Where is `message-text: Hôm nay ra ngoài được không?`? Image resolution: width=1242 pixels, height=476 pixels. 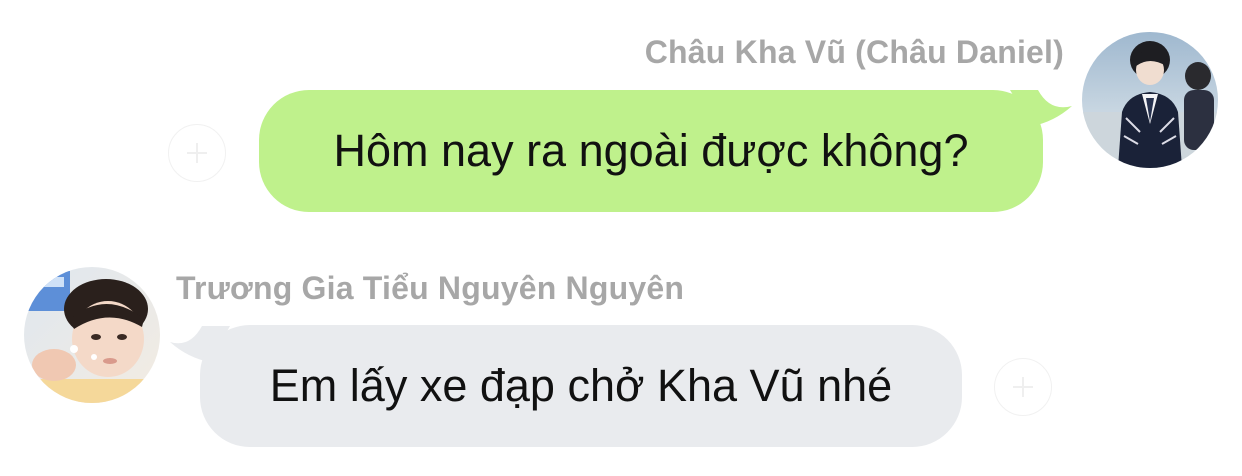 message-text: Hôm nay ra ngoài được không? is located at coordinates (651, 150).